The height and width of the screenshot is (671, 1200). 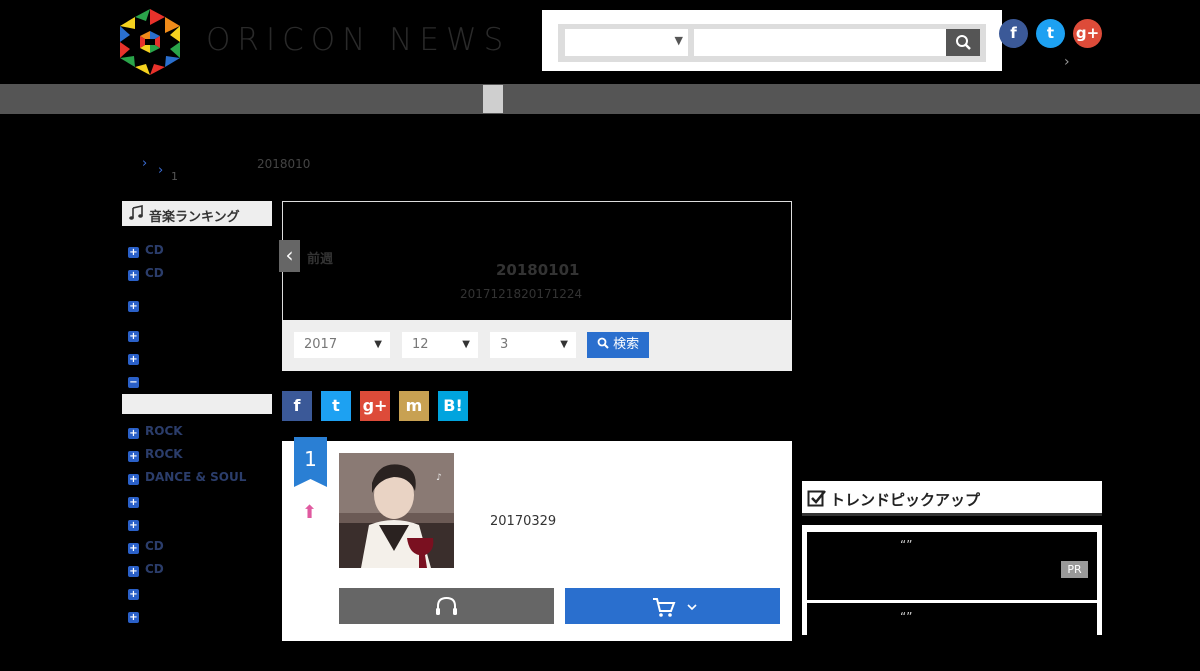 I want to click on googleplus-share-button: g+, so click(x=1087, y=33).